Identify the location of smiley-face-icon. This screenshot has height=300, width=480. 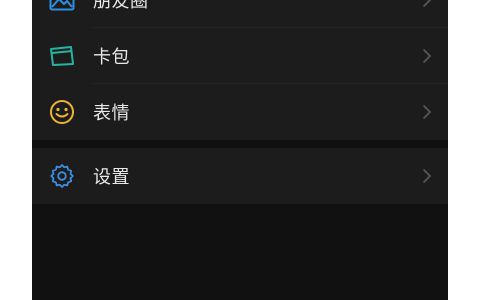
(62, 112).